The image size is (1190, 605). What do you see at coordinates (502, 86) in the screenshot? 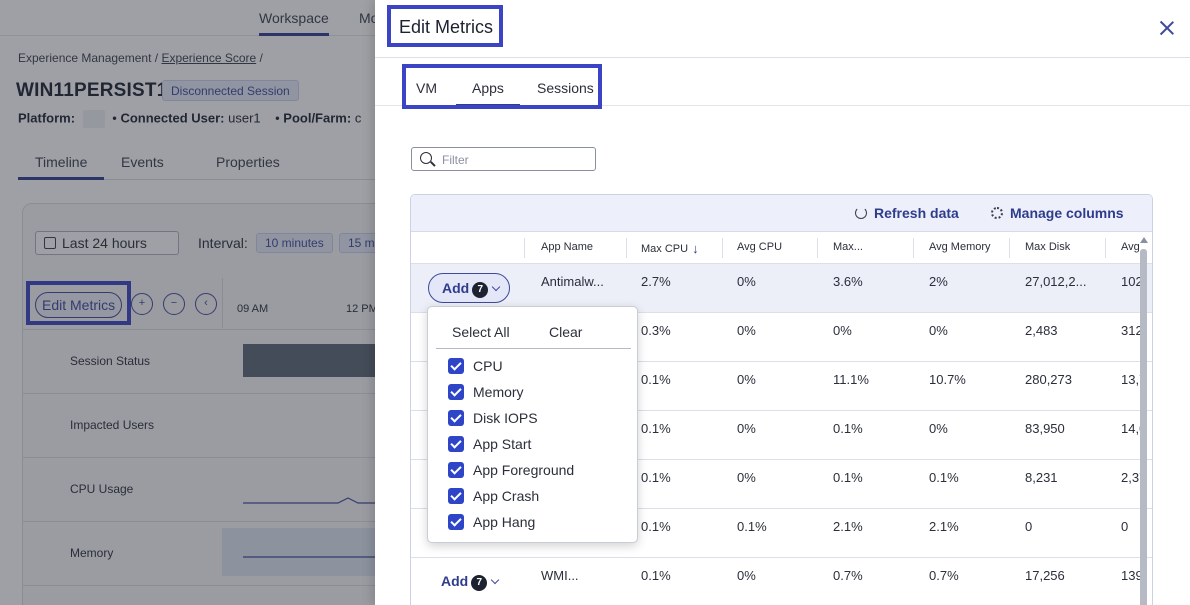
I see `tabs-callout` at bounding box center [502, 86].